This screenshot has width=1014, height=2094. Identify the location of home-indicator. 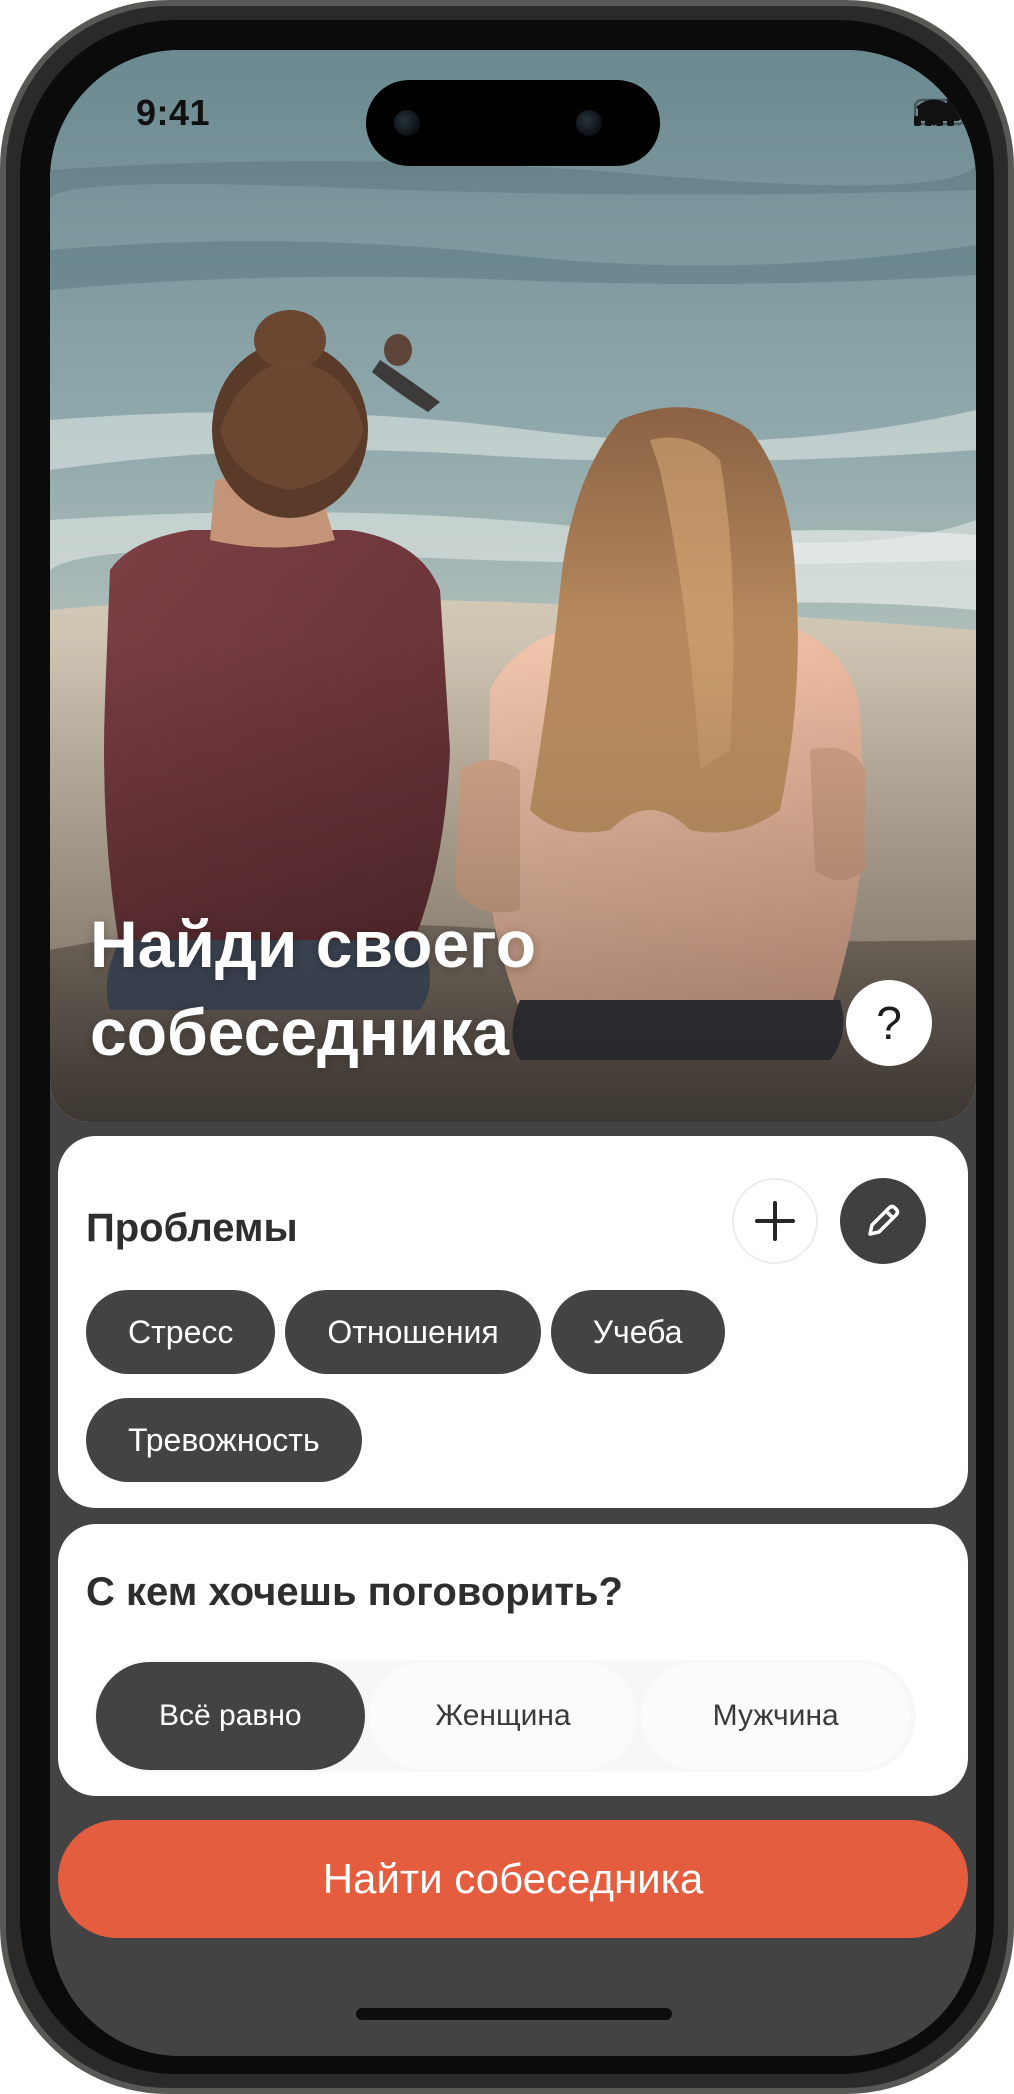
(514, 2014).